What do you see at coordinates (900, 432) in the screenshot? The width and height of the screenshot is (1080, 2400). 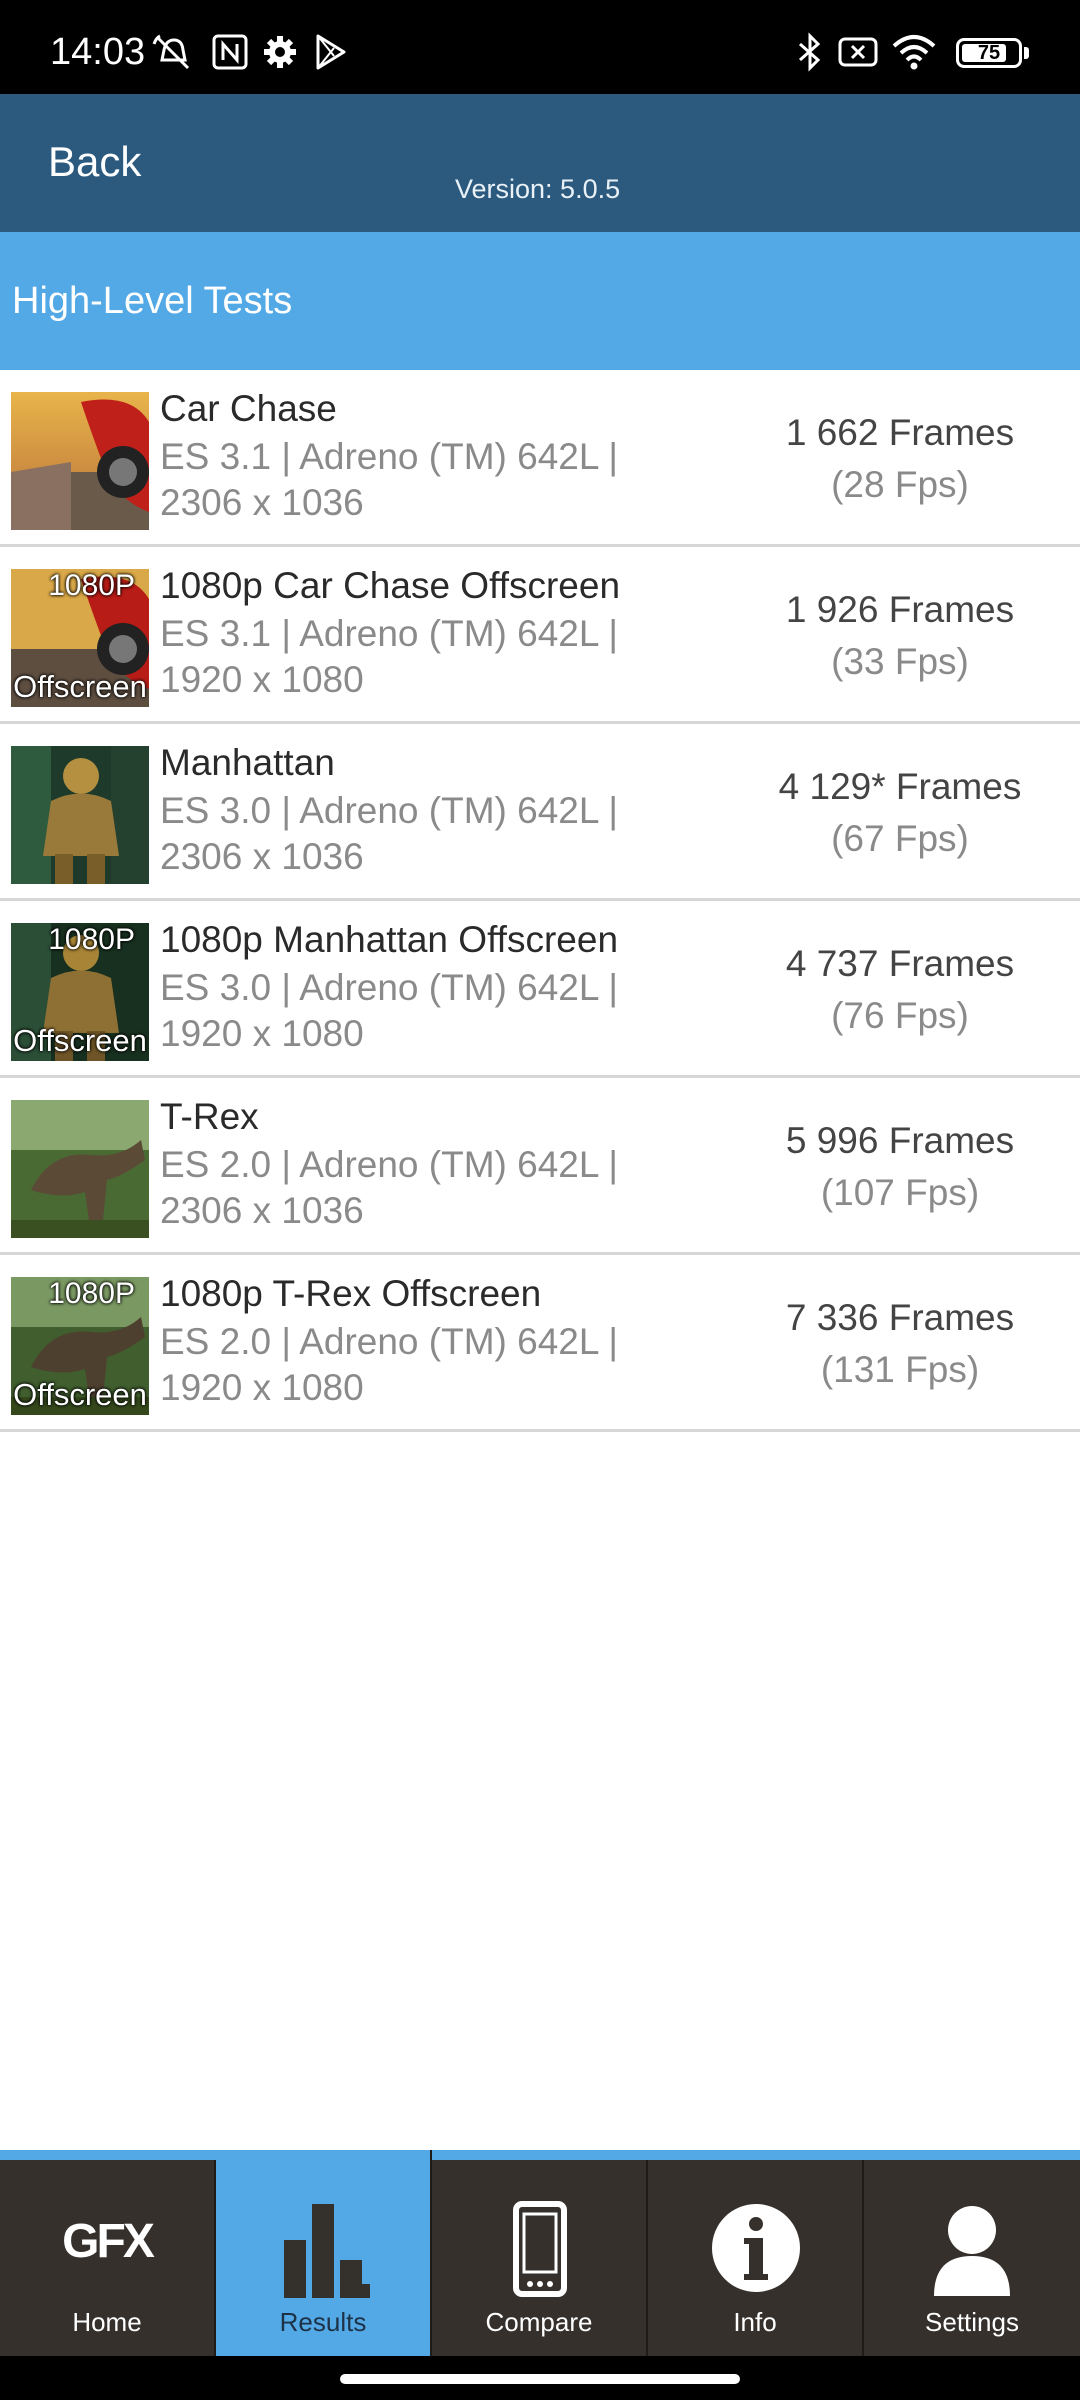 I see `test-frames: 1 662 Frames` at bounding box center [900, 432].